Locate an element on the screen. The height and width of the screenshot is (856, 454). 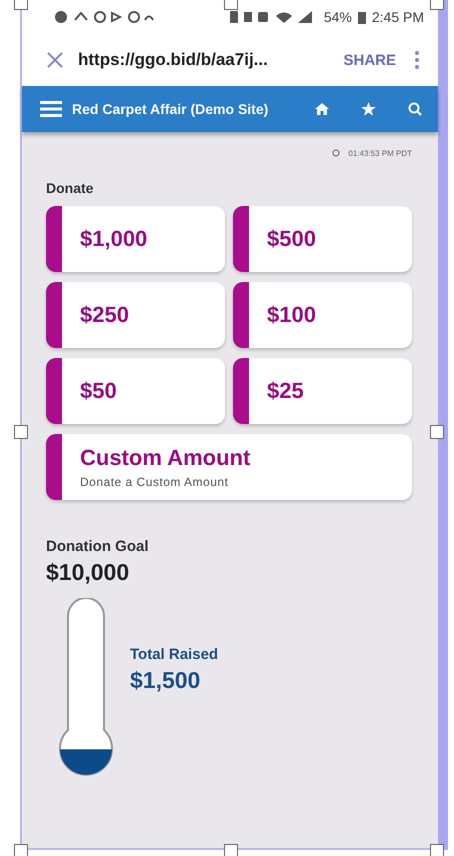
goal-amount: $10,000 is located at coordinates (88, 572).